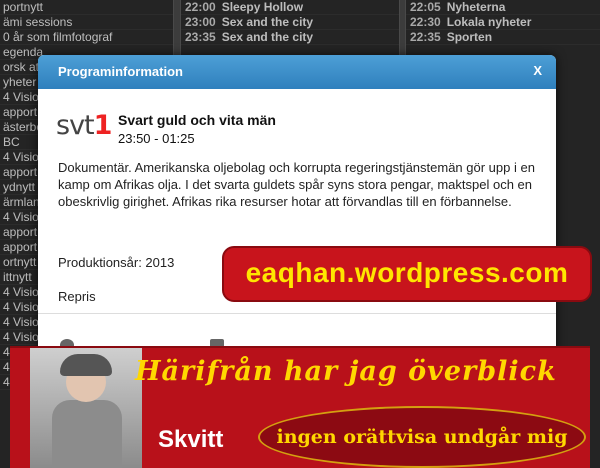 The width and height of the screenshot is (600, 468). Describe the element at coordinates (346, 371) in the screenshot. I see `ad-headline: Härifrån har jag överblick` at that location.